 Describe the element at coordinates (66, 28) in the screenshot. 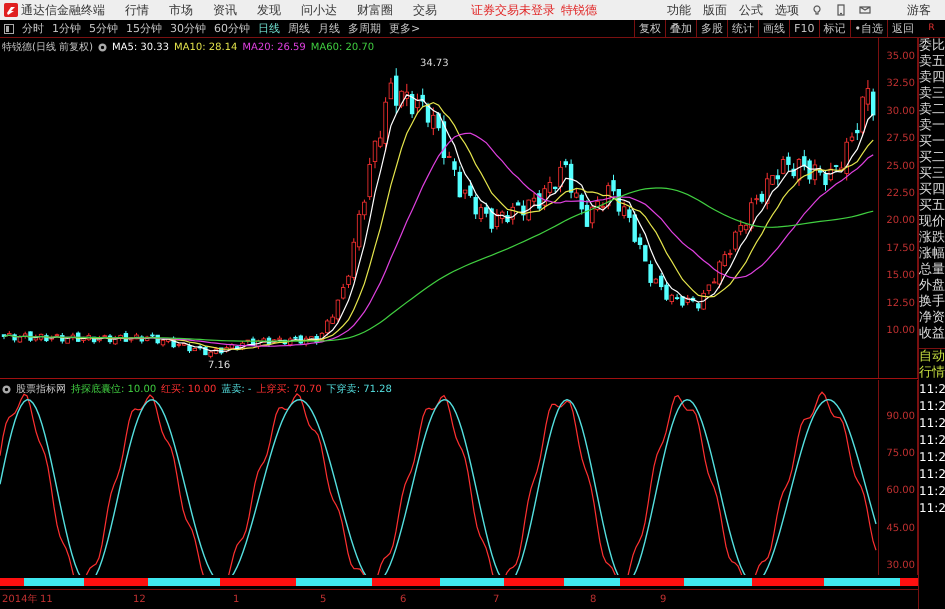

I see `period-tab: 1分钟` at that location.